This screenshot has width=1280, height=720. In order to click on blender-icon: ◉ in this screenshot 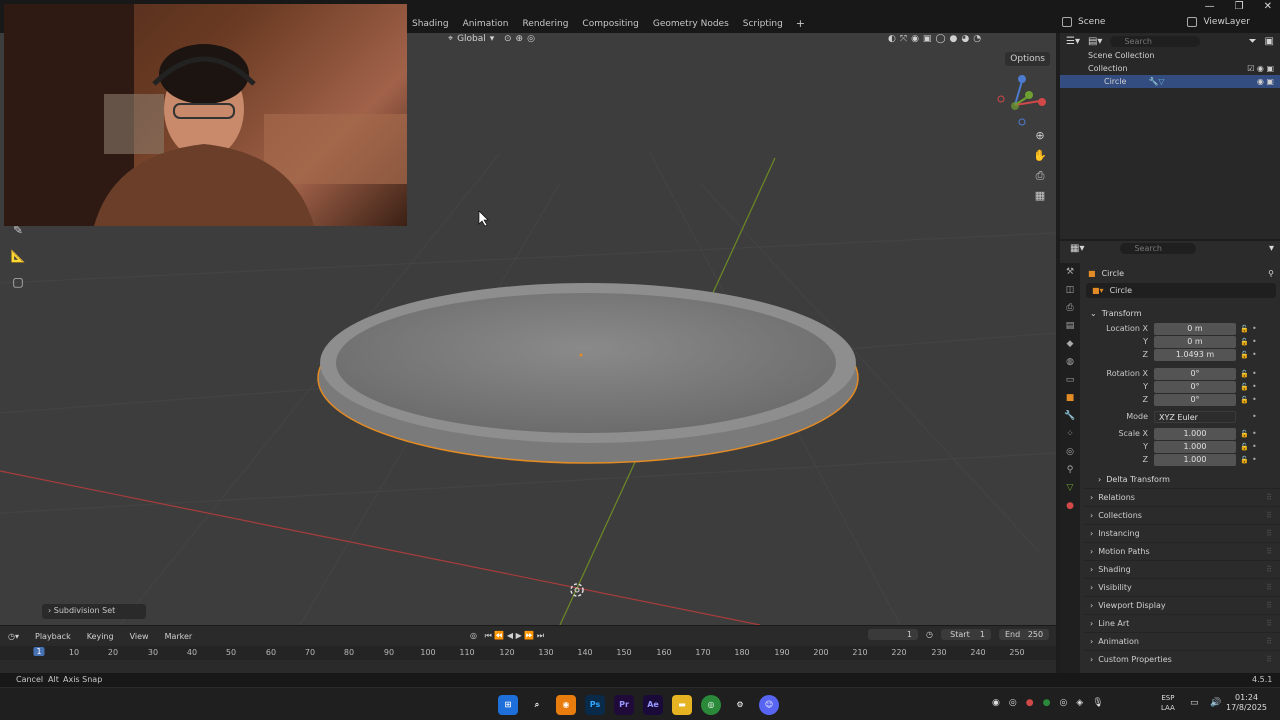, I will do `click(566, 705)`.